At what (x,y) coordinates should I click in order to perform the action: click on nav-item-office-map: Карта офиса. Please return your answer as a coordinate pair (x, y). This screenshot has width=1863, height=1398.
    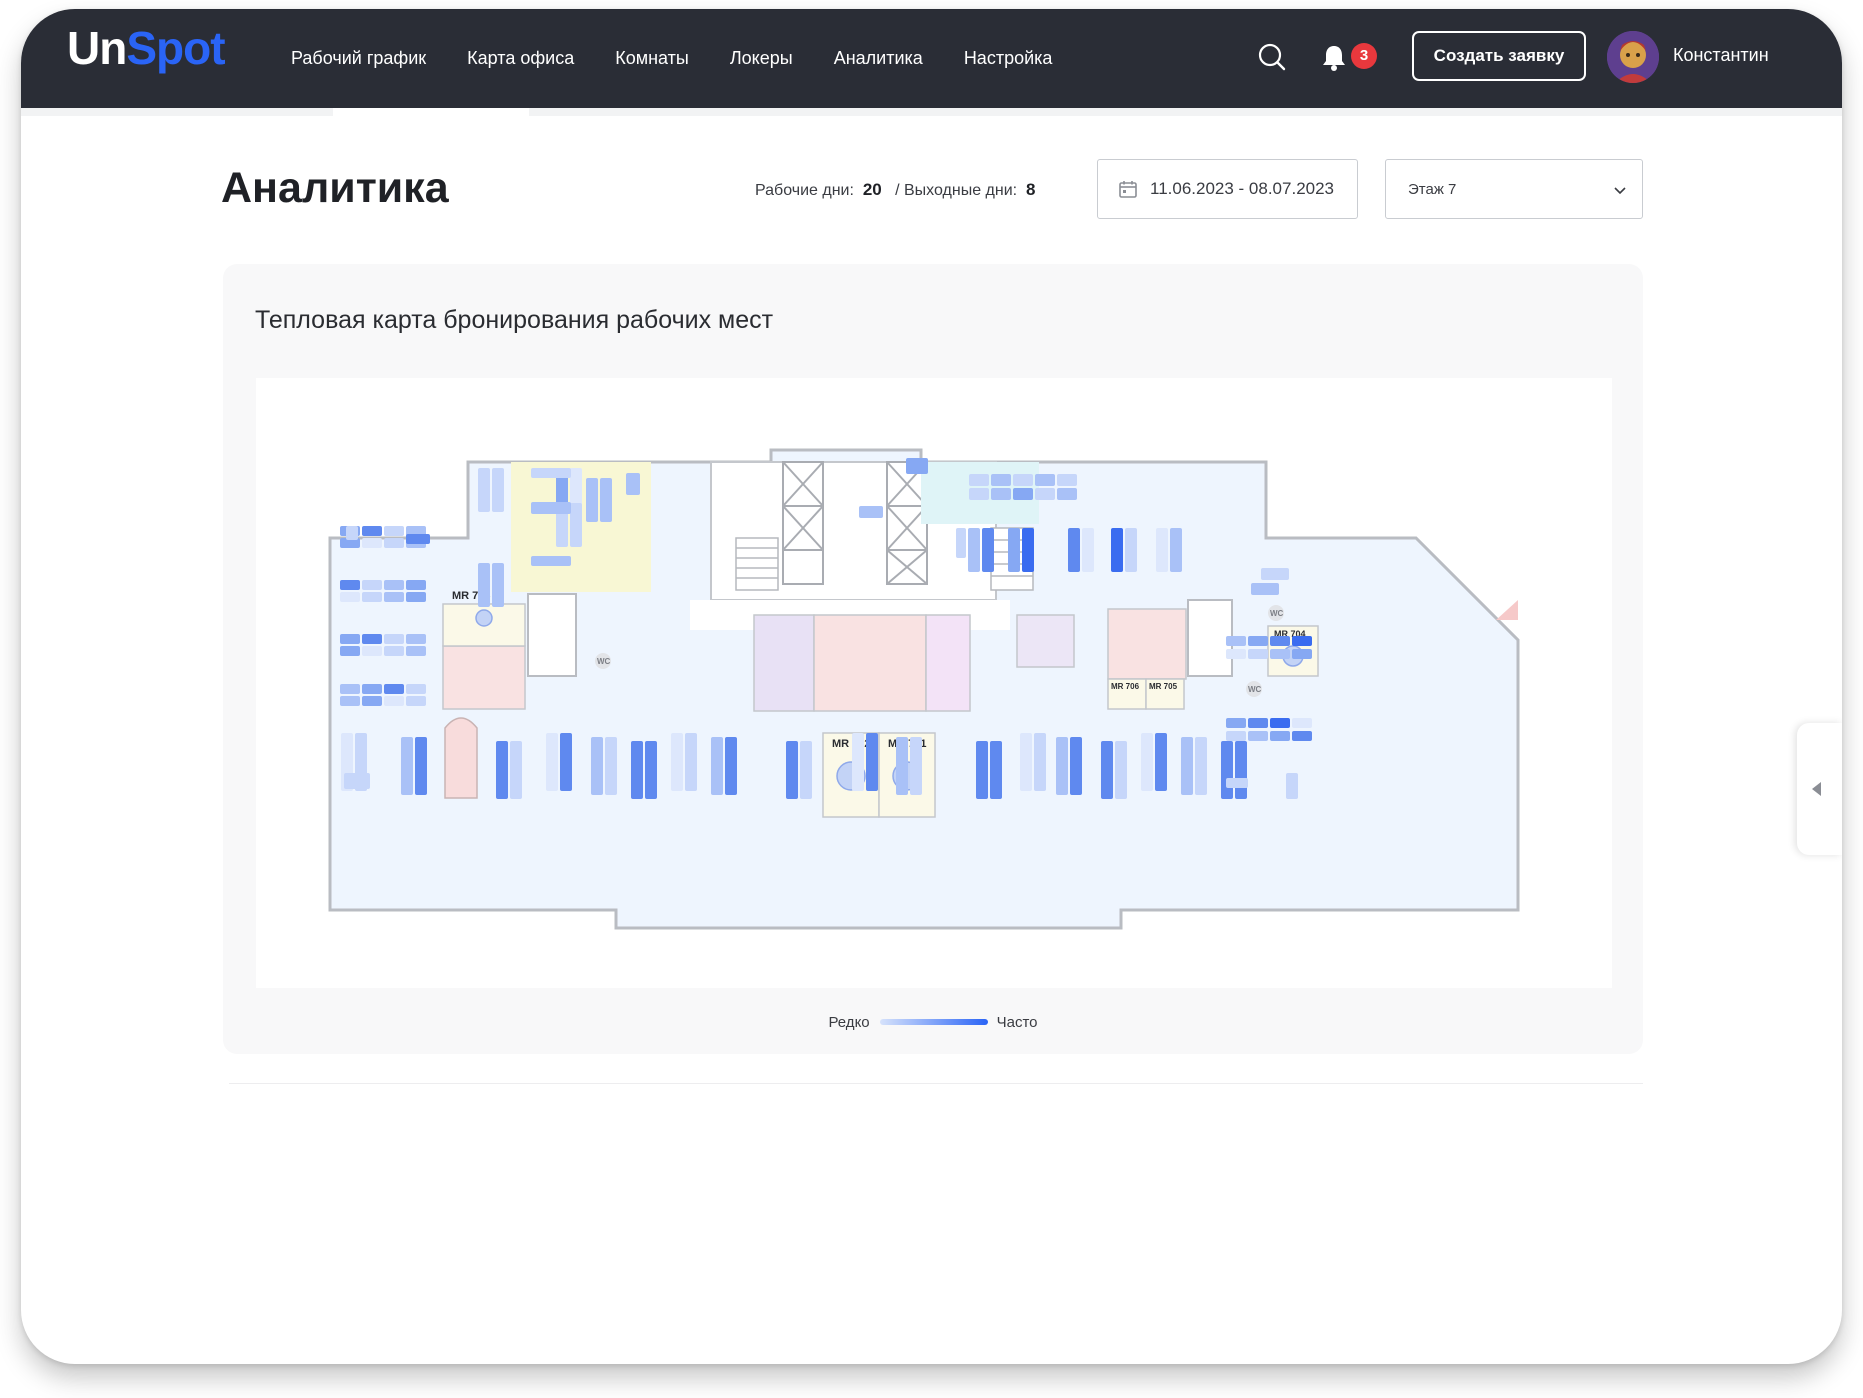
    Looking at the image, I should click on (520, 58).